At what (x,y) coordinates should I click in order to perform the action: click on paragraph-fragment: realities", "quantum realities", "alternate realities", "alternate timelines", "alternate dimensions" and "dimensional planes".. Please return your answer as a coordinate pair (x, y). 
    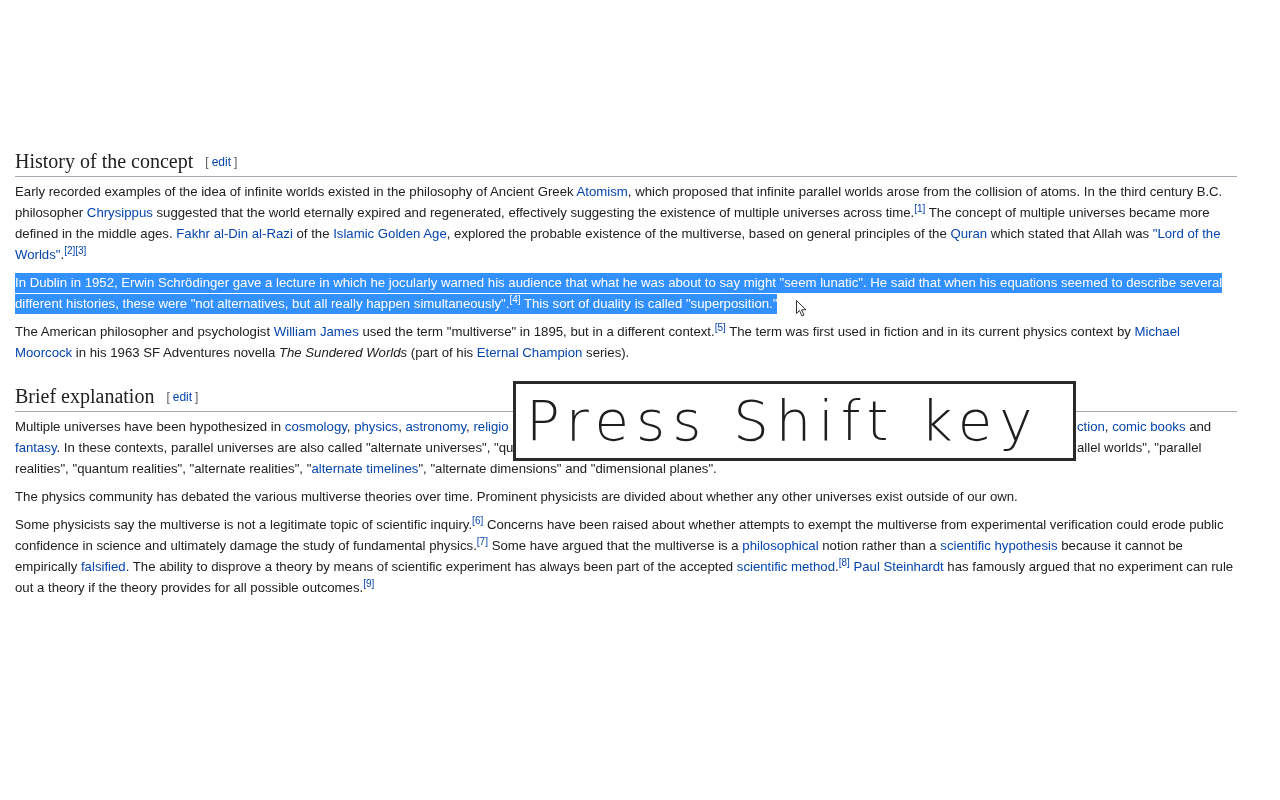
    Looking at the image, I should click on (366, 469).